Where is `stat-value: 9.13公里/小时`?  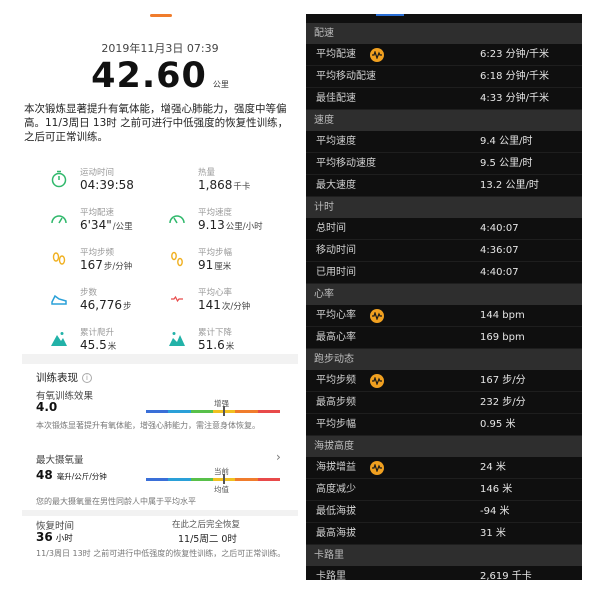 stat-value: 9.13公里/小时 is located at coordinates (230, 225).